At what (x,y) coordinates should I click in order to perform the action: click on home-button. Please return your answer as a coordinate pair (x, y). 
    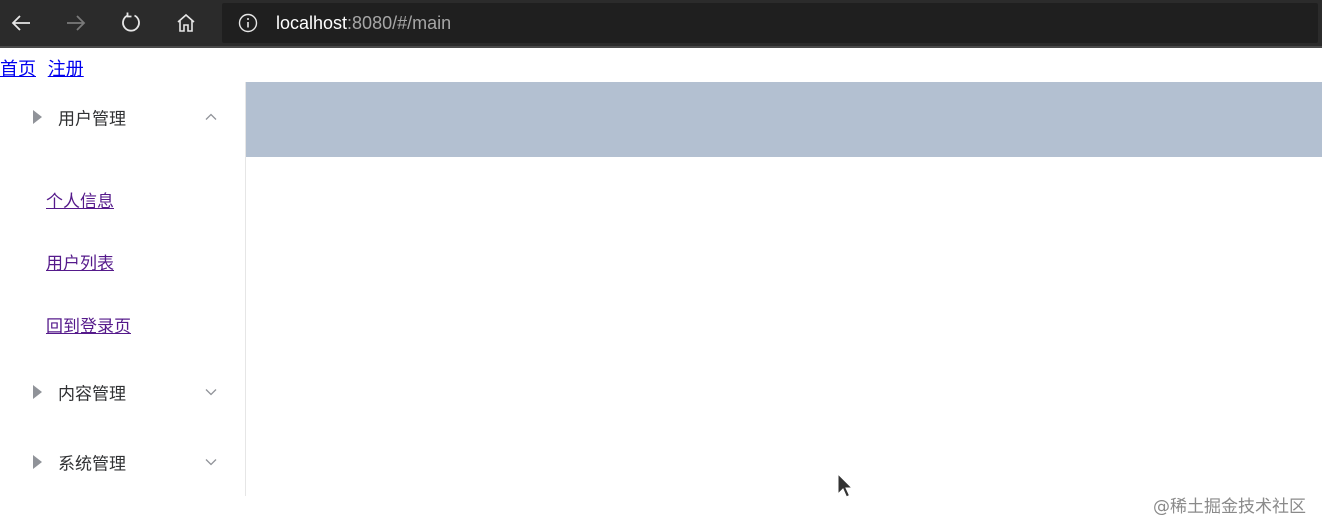
    Looking at the image, I should click on (186, 23).